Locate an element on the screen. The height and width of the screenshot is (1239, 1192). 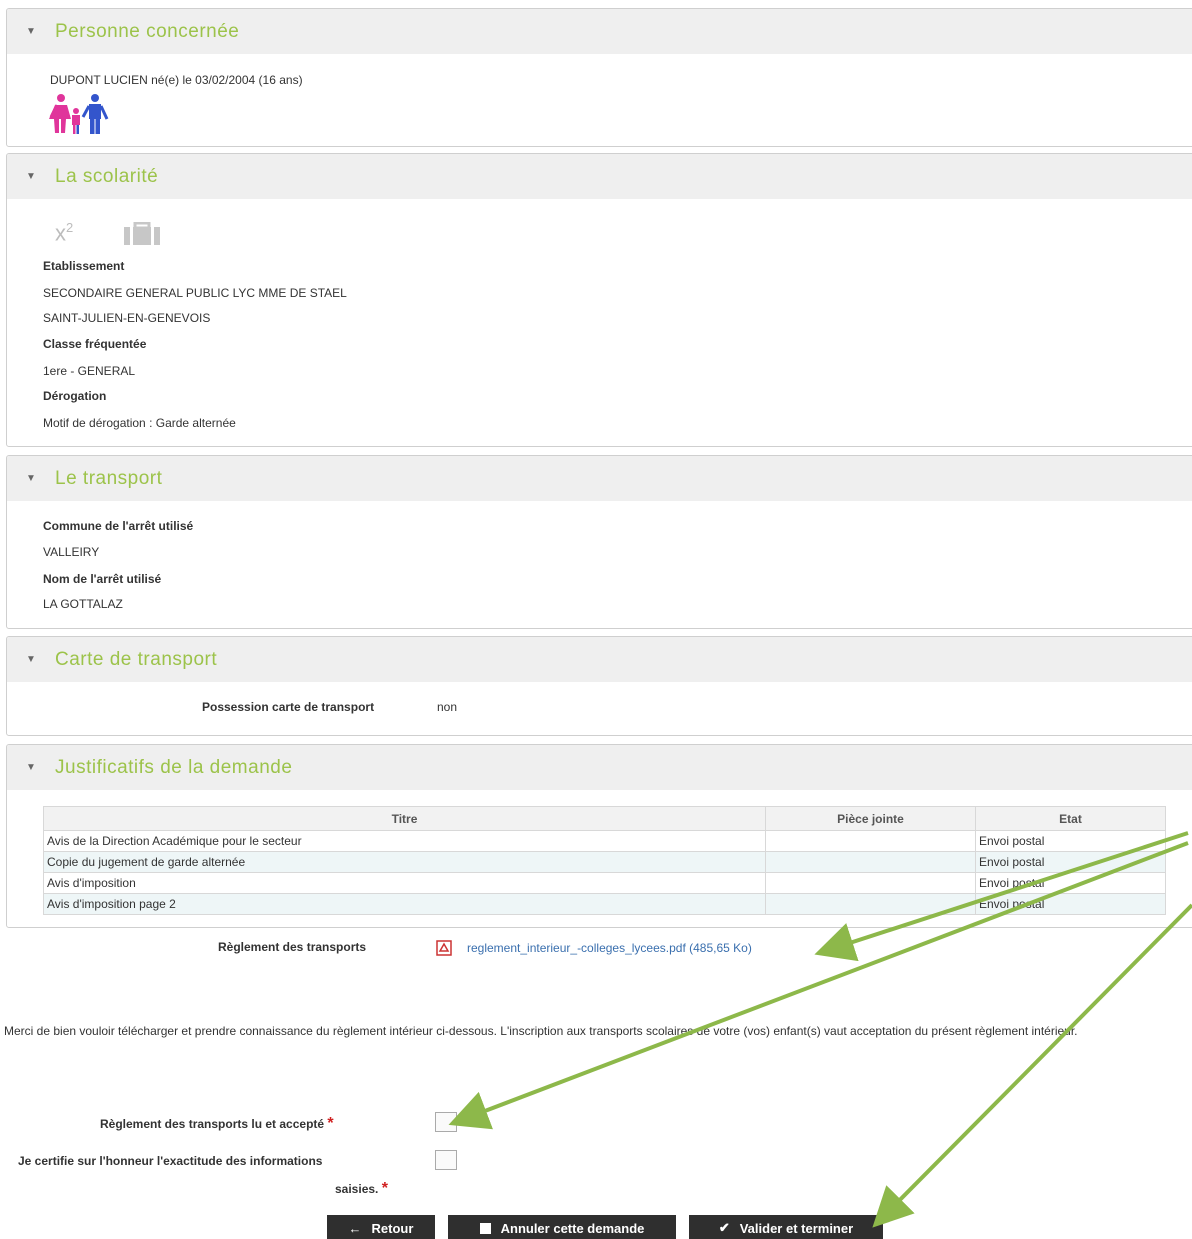
column-header: Etat is located at coordinates (1070, 818).